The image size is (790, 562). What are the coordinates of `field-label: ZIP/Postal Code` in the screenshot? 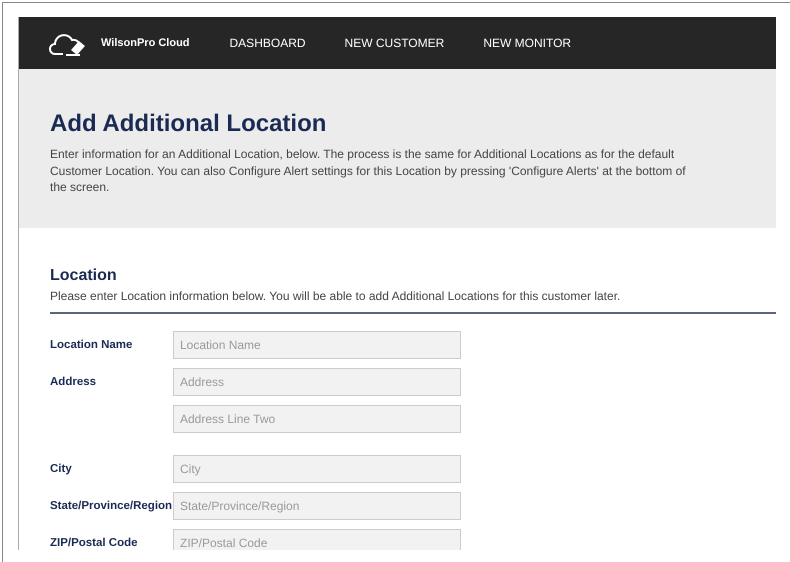 It's located at (94, 543).